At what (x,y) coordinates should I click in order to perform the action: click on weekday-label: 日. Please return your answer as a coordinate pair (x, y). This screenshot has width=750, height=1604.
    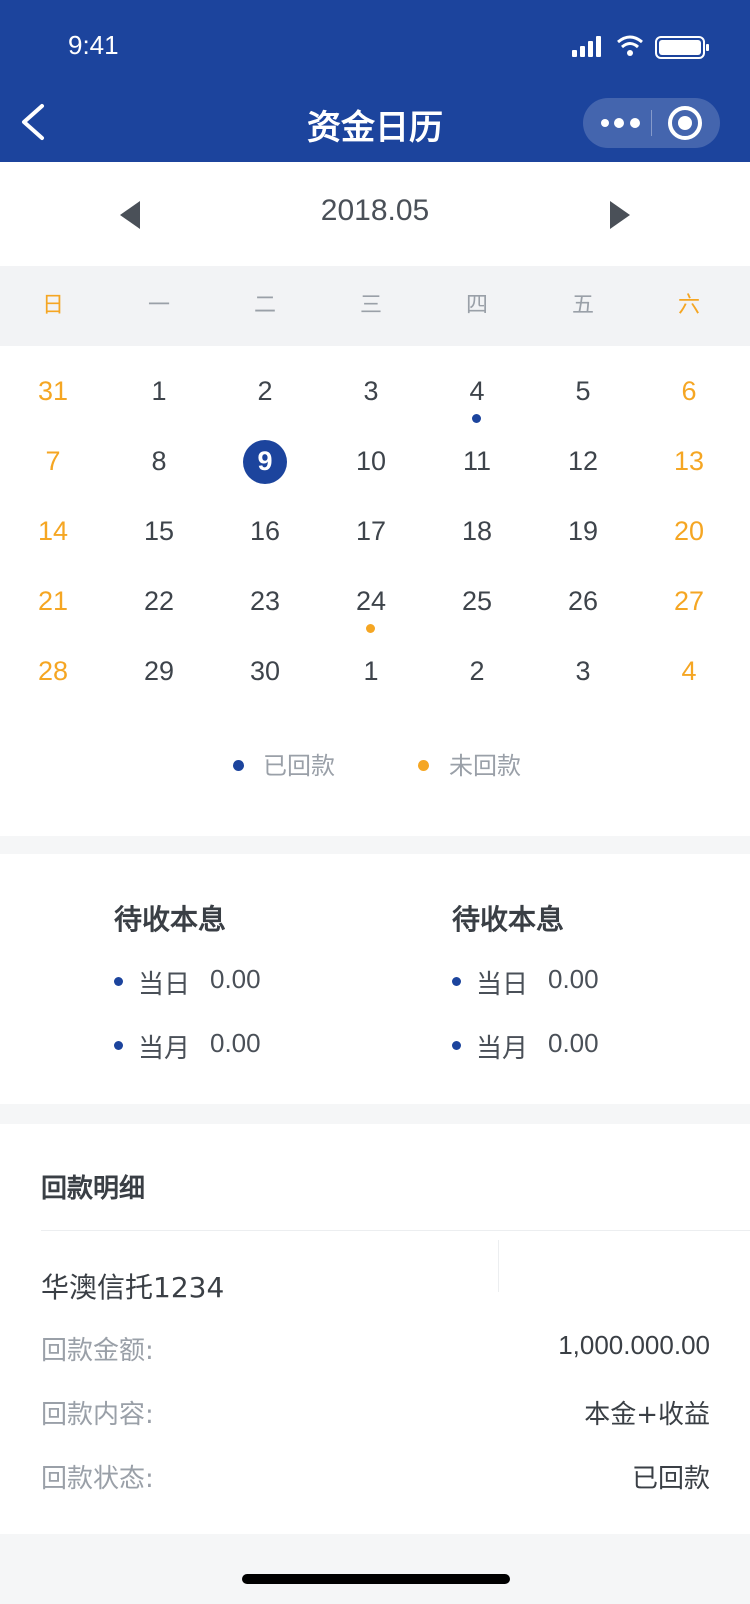
    Looking at the image, I should click on (52, 305).